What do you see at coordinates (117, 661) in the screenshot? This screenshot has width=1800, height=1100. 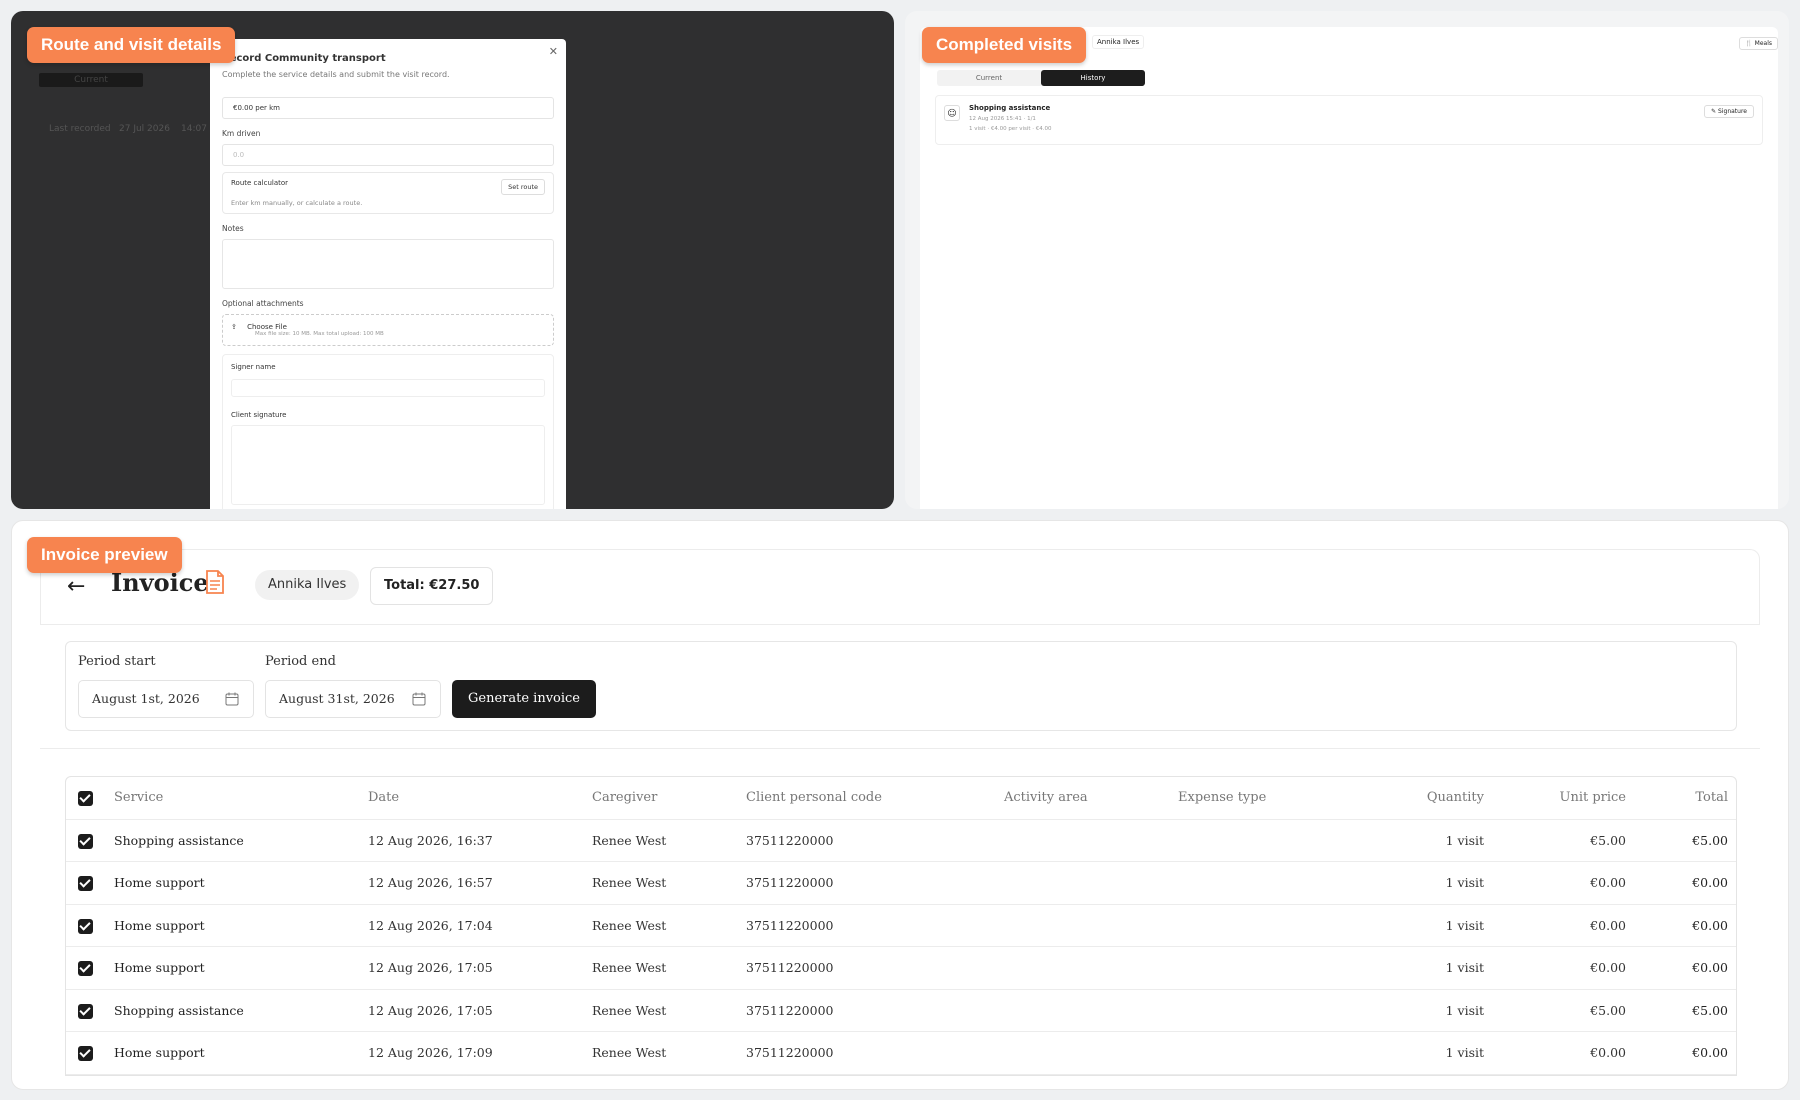 I see `period-start-label: Period start` at bounding box center [117, 661].